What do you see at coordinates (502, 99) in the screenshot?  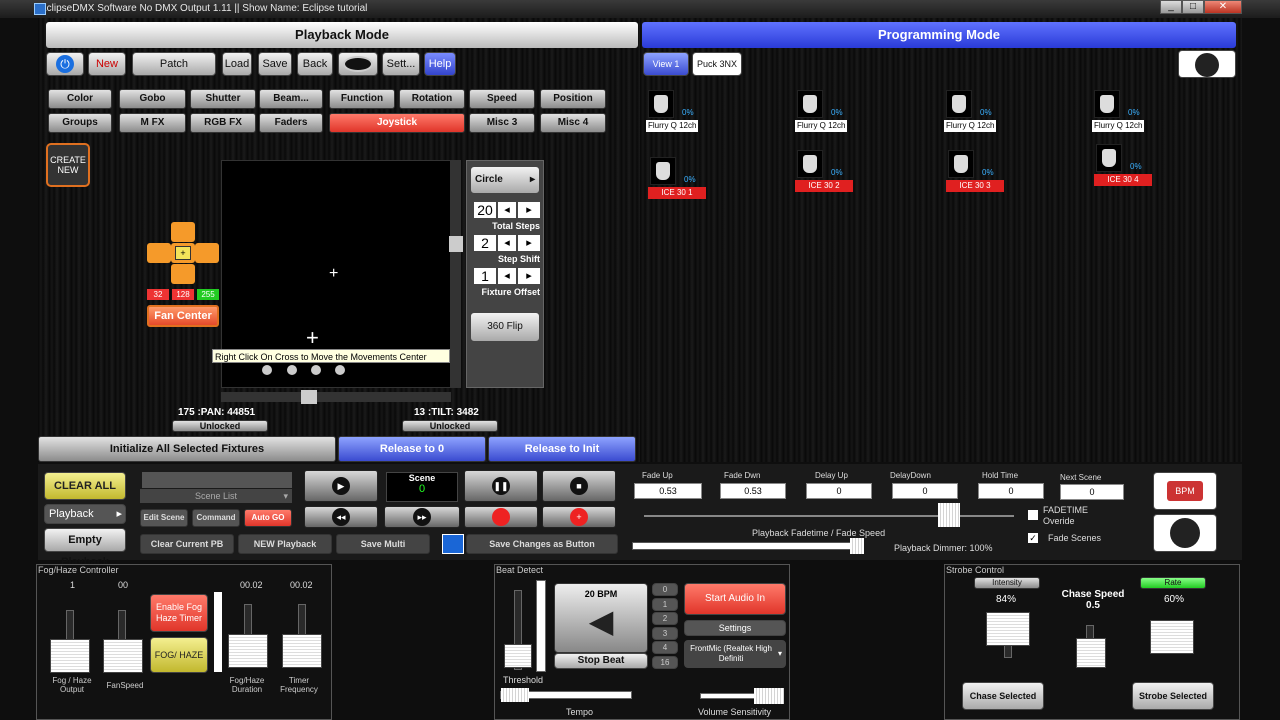 I see `category-speed: Speed` at bounding box center [502, 99].